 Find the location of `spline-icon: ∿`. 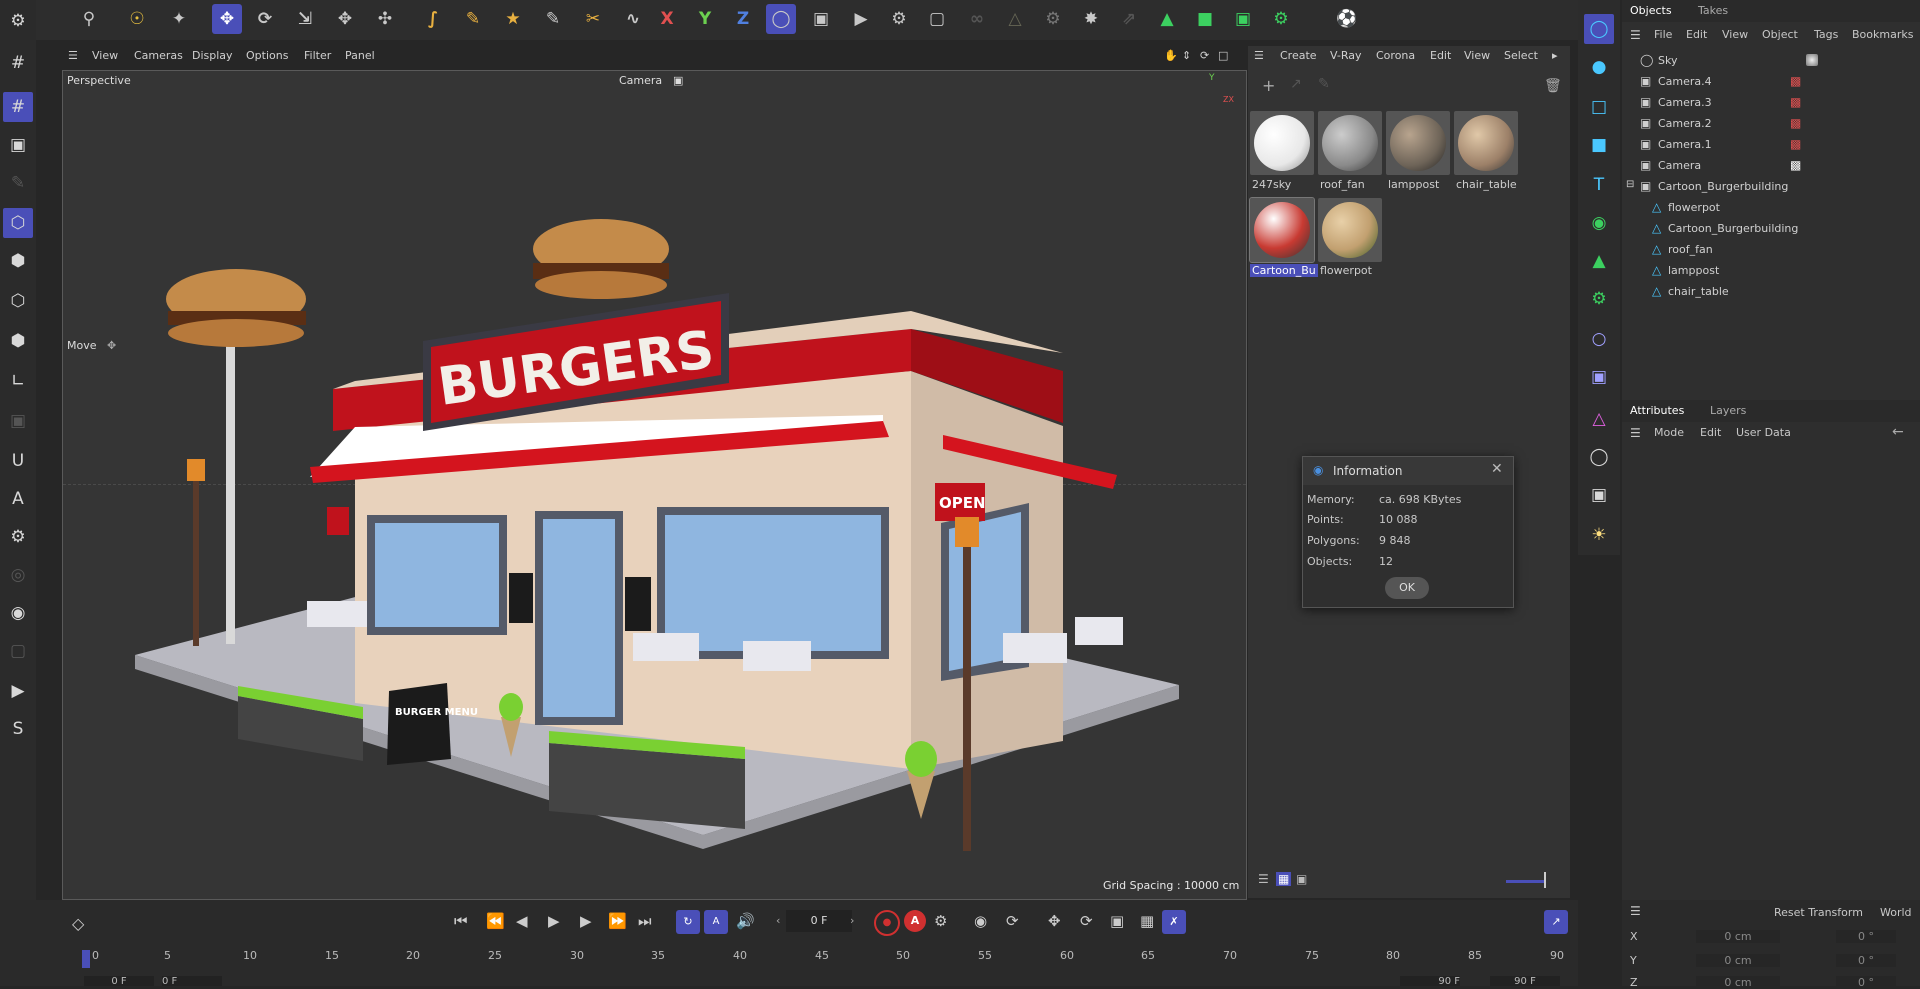

spline-icon: ∿ is located at coordinates (633, 19).